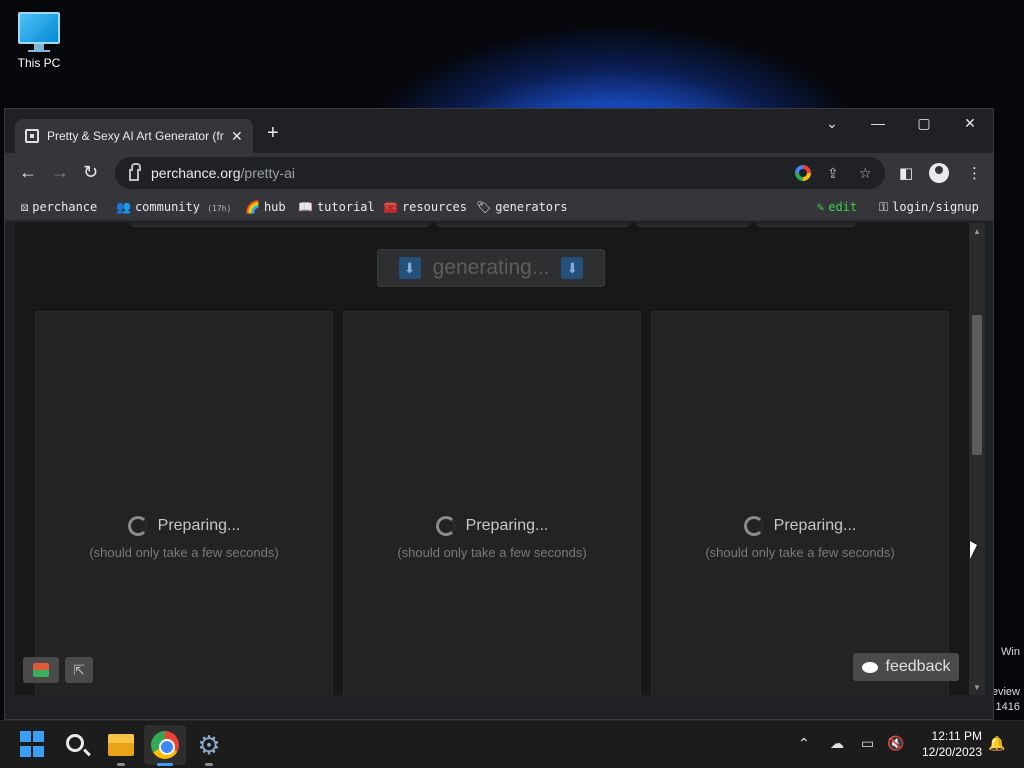 The height and width of the screenshot is (768, 1024). What do you see at coordinates (209, 745) in the screenshot?
I see `settings-gear-icon: ⚙` at bounding box center [209, 745].